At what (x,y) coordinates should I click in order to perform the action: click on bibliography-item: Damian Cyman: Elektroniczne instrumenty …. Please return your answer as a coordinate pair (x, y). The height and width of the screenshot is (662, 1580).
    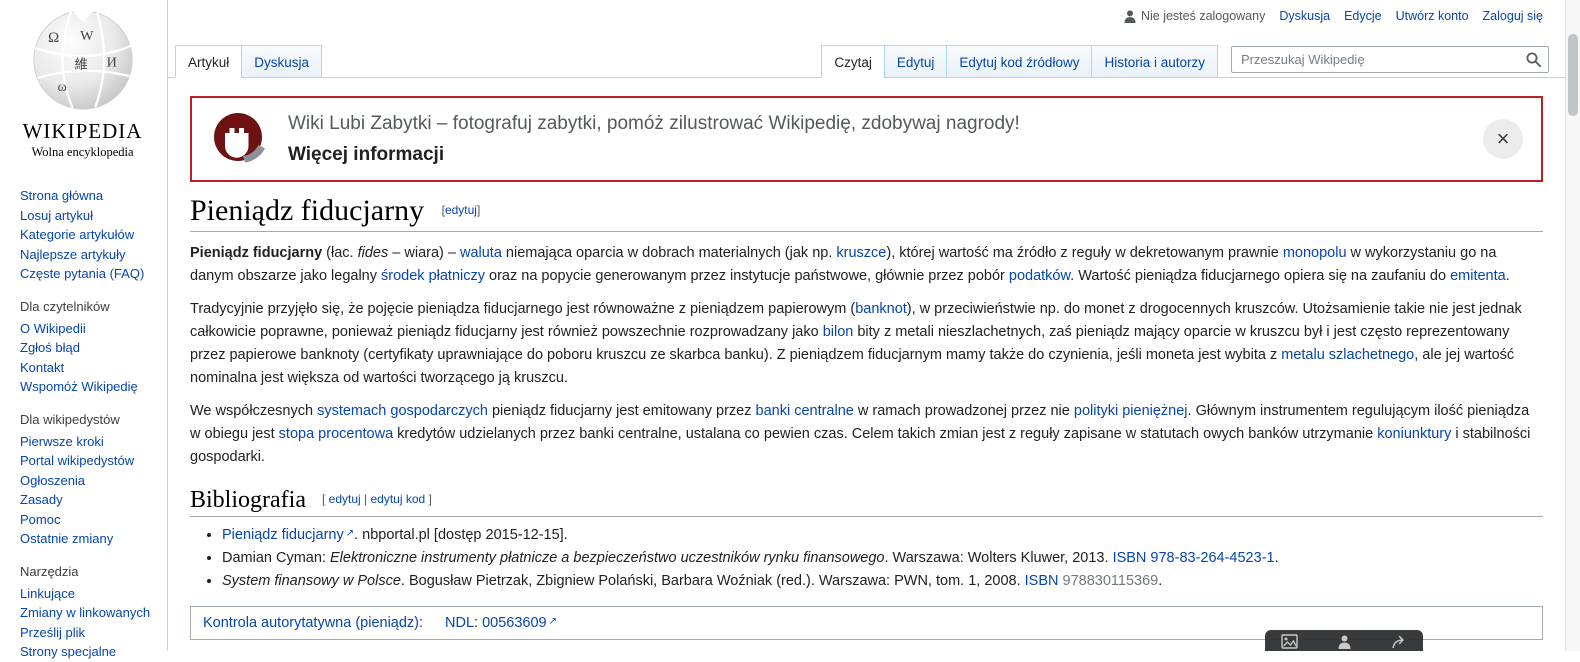
    Looking at the image, I should click on (882, 558).